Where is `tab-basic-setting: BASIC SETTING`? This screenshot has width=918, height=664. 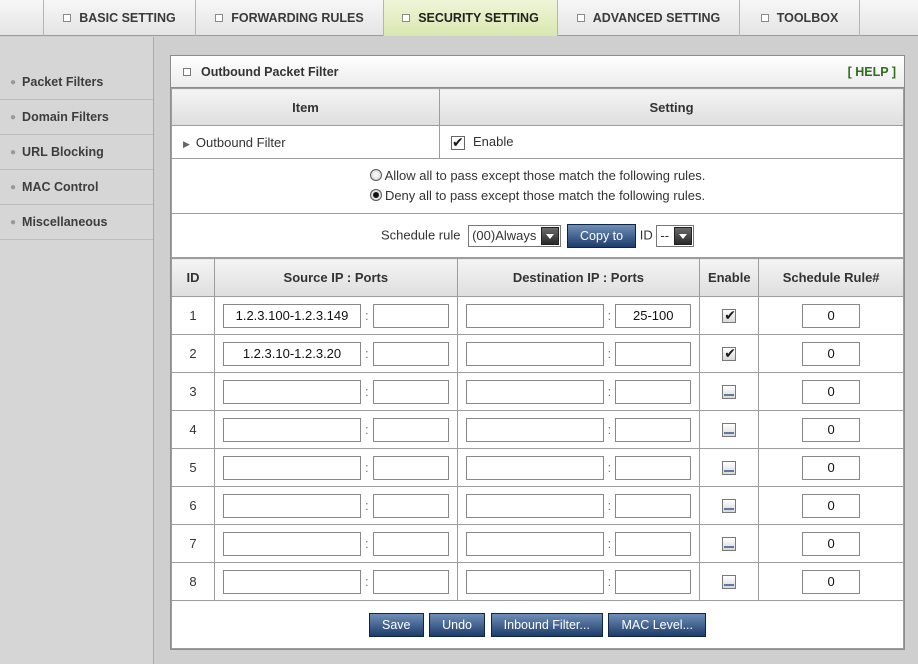
tab-basic-setting: BASIC SETTING is located at coordinates (120, 18).